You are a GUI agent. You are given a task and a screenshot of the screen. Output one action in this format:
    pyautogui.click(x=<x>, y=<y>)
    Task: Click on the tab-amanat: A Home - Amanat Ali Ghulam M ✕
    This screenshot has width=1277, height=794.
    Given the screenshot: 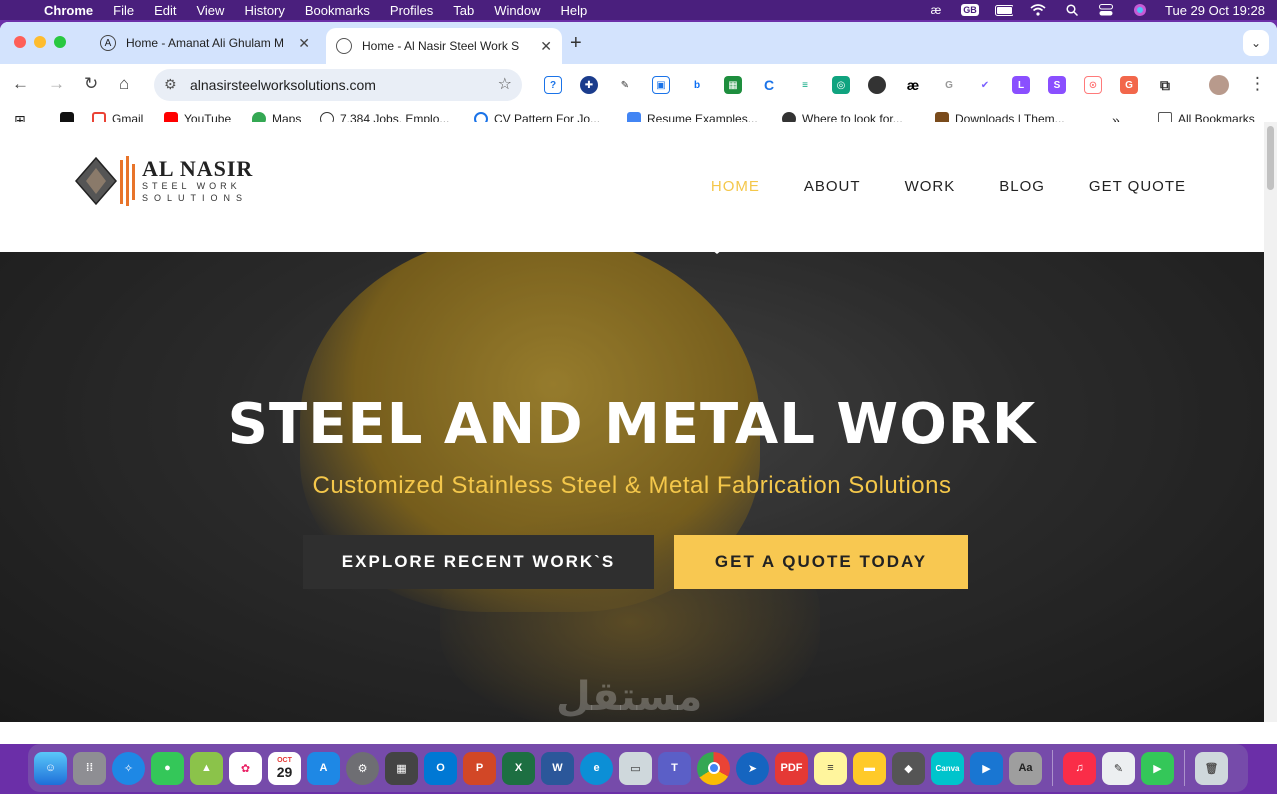 What is the action you would take?
    pyautogui.click(x=205, y=43)
    